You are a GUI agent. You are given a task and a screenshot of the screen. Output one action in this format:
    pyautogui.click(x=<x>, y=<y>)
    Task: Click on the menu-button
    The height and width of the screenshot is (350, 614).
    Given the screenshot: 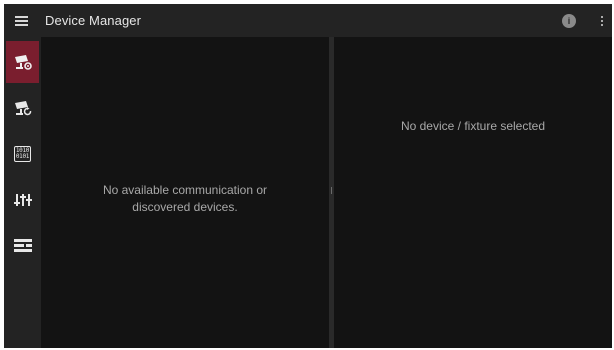 What is the action you would take?
    pyautogui.click(x=21, y=20)
    